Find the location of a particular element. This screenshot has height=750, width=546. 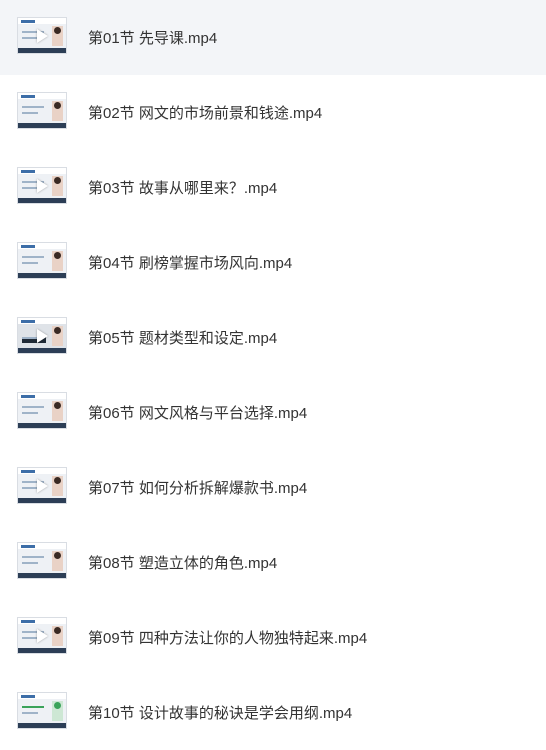

file-row-03: 第03节 故事从哪里来？.mp4 is located at coordinates (273, 187).